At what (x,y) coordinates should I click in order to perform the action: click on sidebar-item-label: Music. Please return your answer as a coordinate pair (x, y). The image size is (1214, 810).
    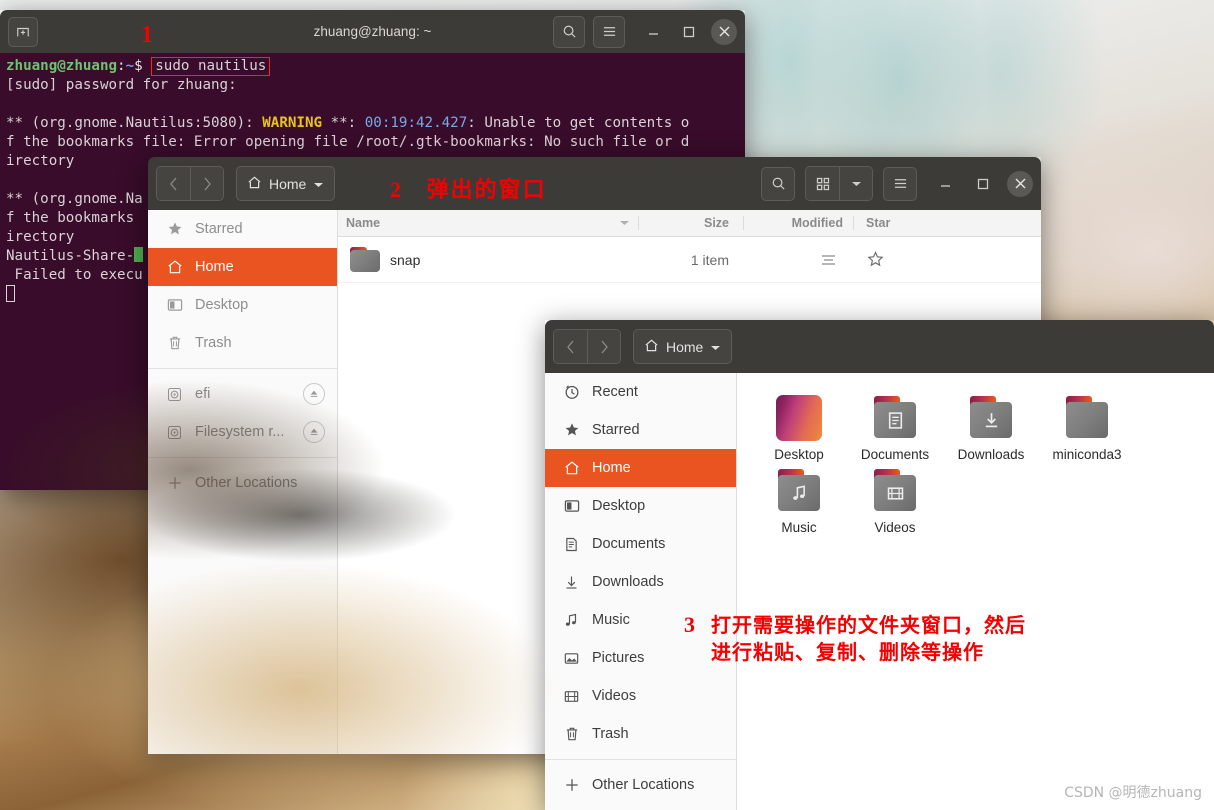
    Looking at the image, I should click on (611, 620).